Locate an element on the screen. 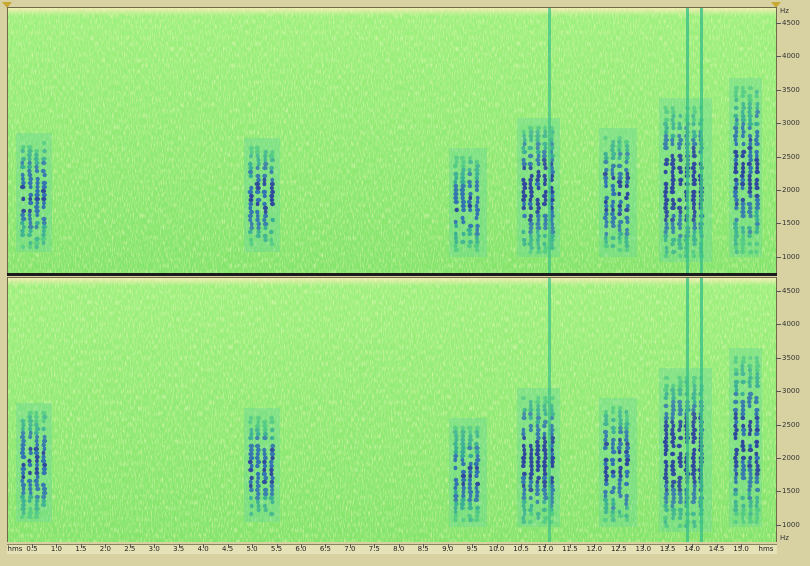  time-tick-label: 1.0 is located at coordinates (56, 549).